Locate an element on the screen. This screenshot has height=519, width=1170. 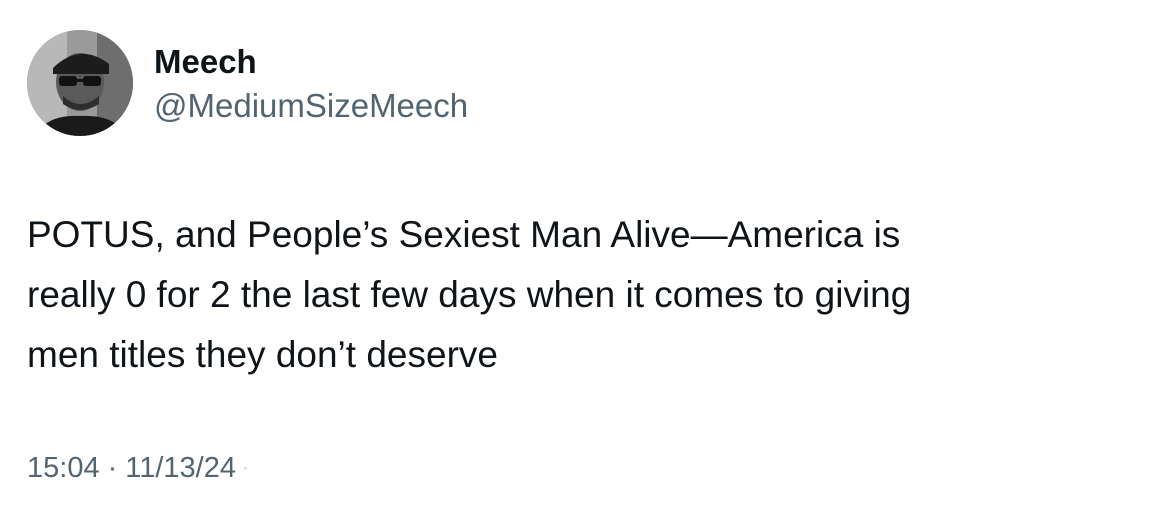
tweet-date: 11/13/24 is located at coordinates (180, 468).